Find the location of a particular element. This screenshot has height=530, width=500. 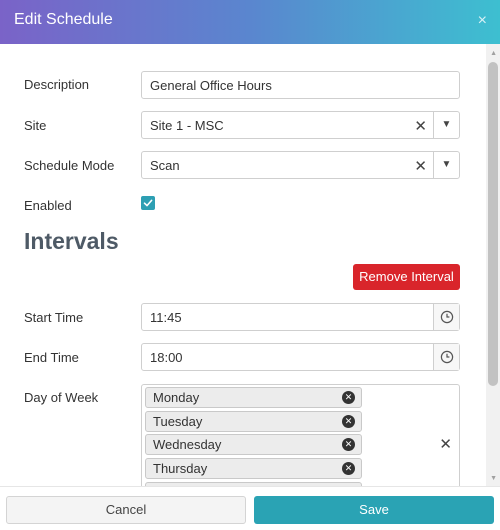

remove-interval-button: Remove Interval is located at coordinates (406, 277).